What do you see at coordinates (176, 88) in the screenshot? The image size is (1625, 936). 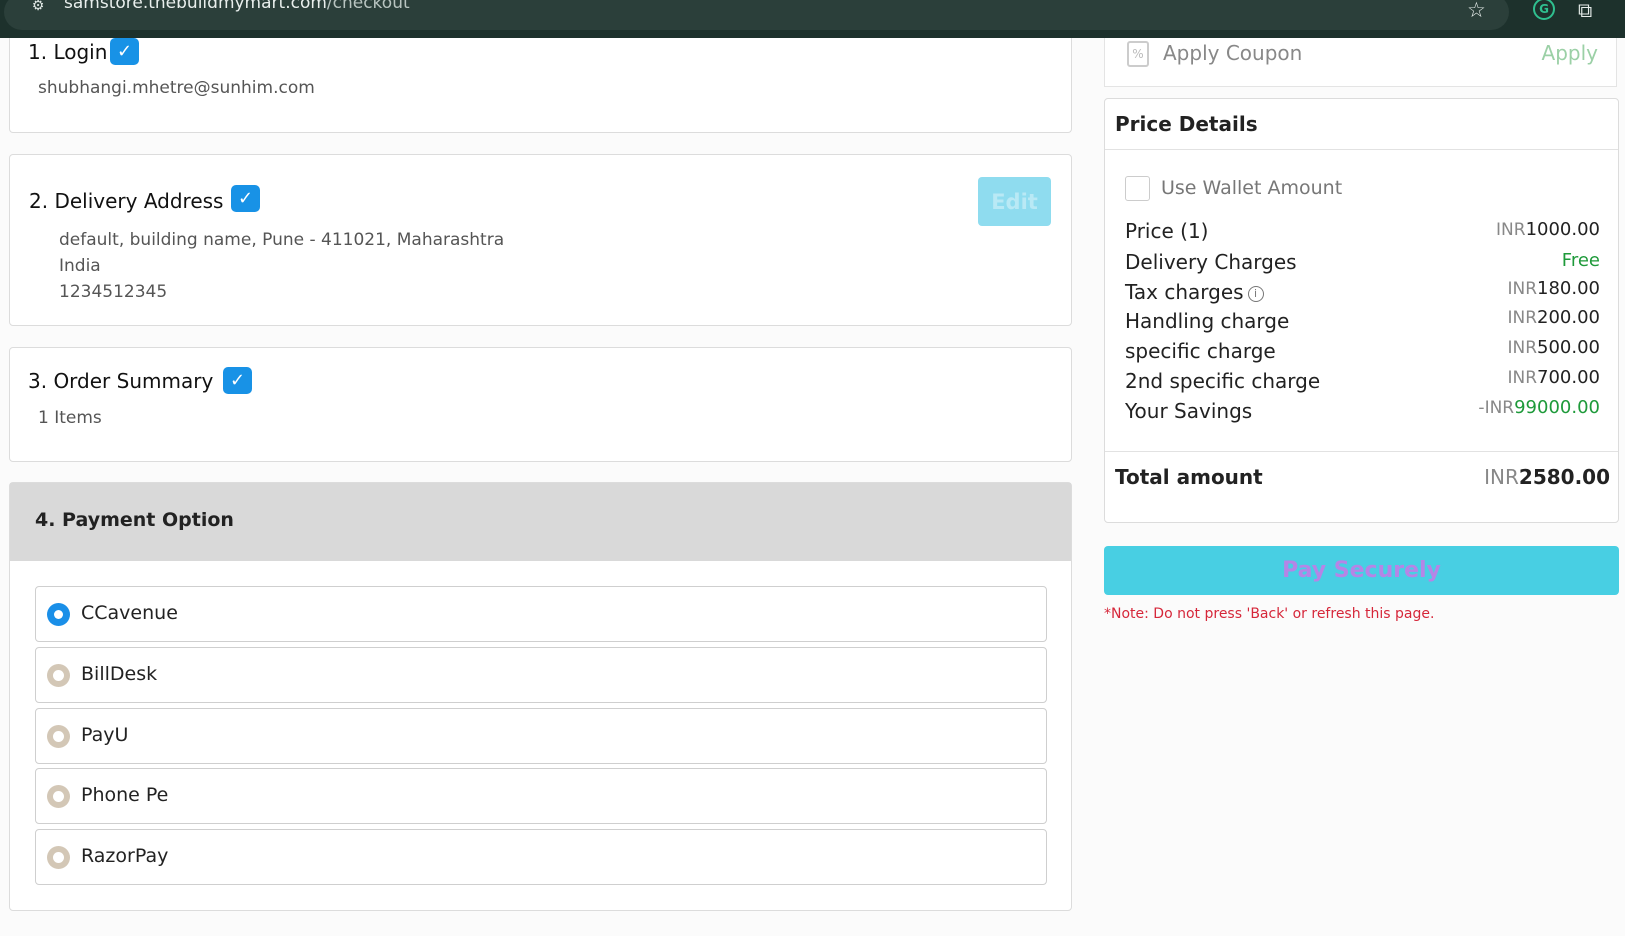 I see `login-email: shubhangi.mhetre@sunhim.com` at bounding box center [176, 88].